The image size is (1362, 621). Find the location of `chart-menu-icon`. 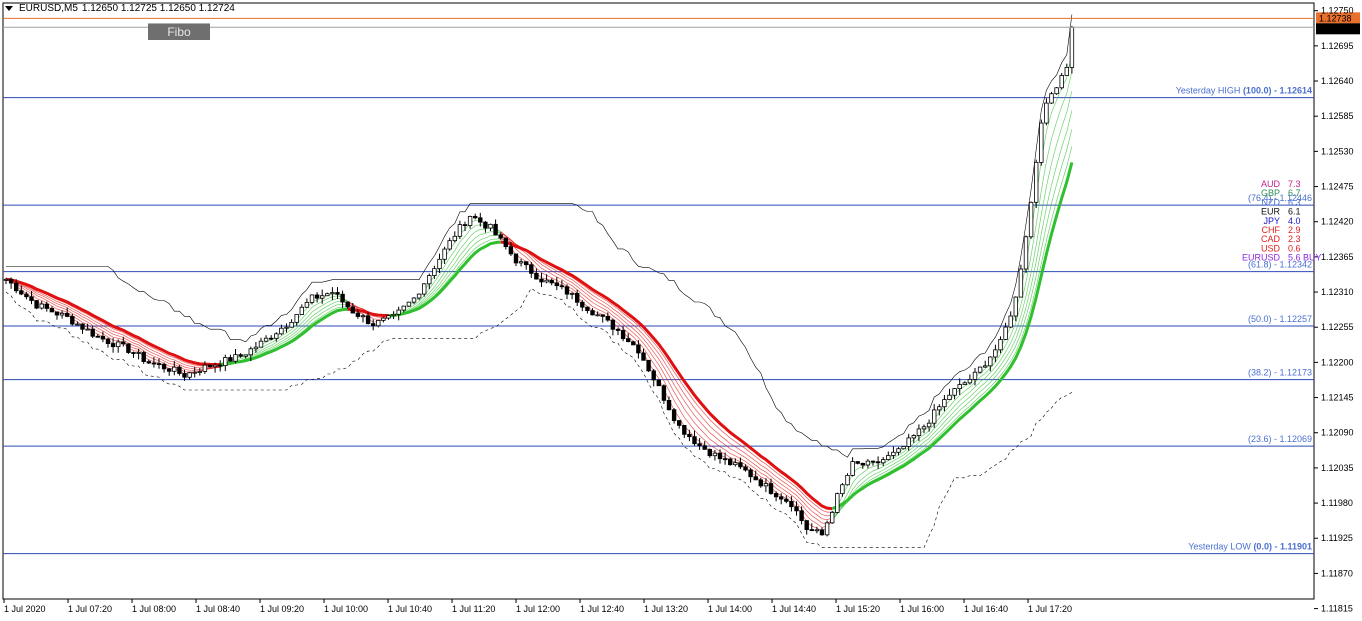

chart-menu-icon is located at coordinates (9, 8).